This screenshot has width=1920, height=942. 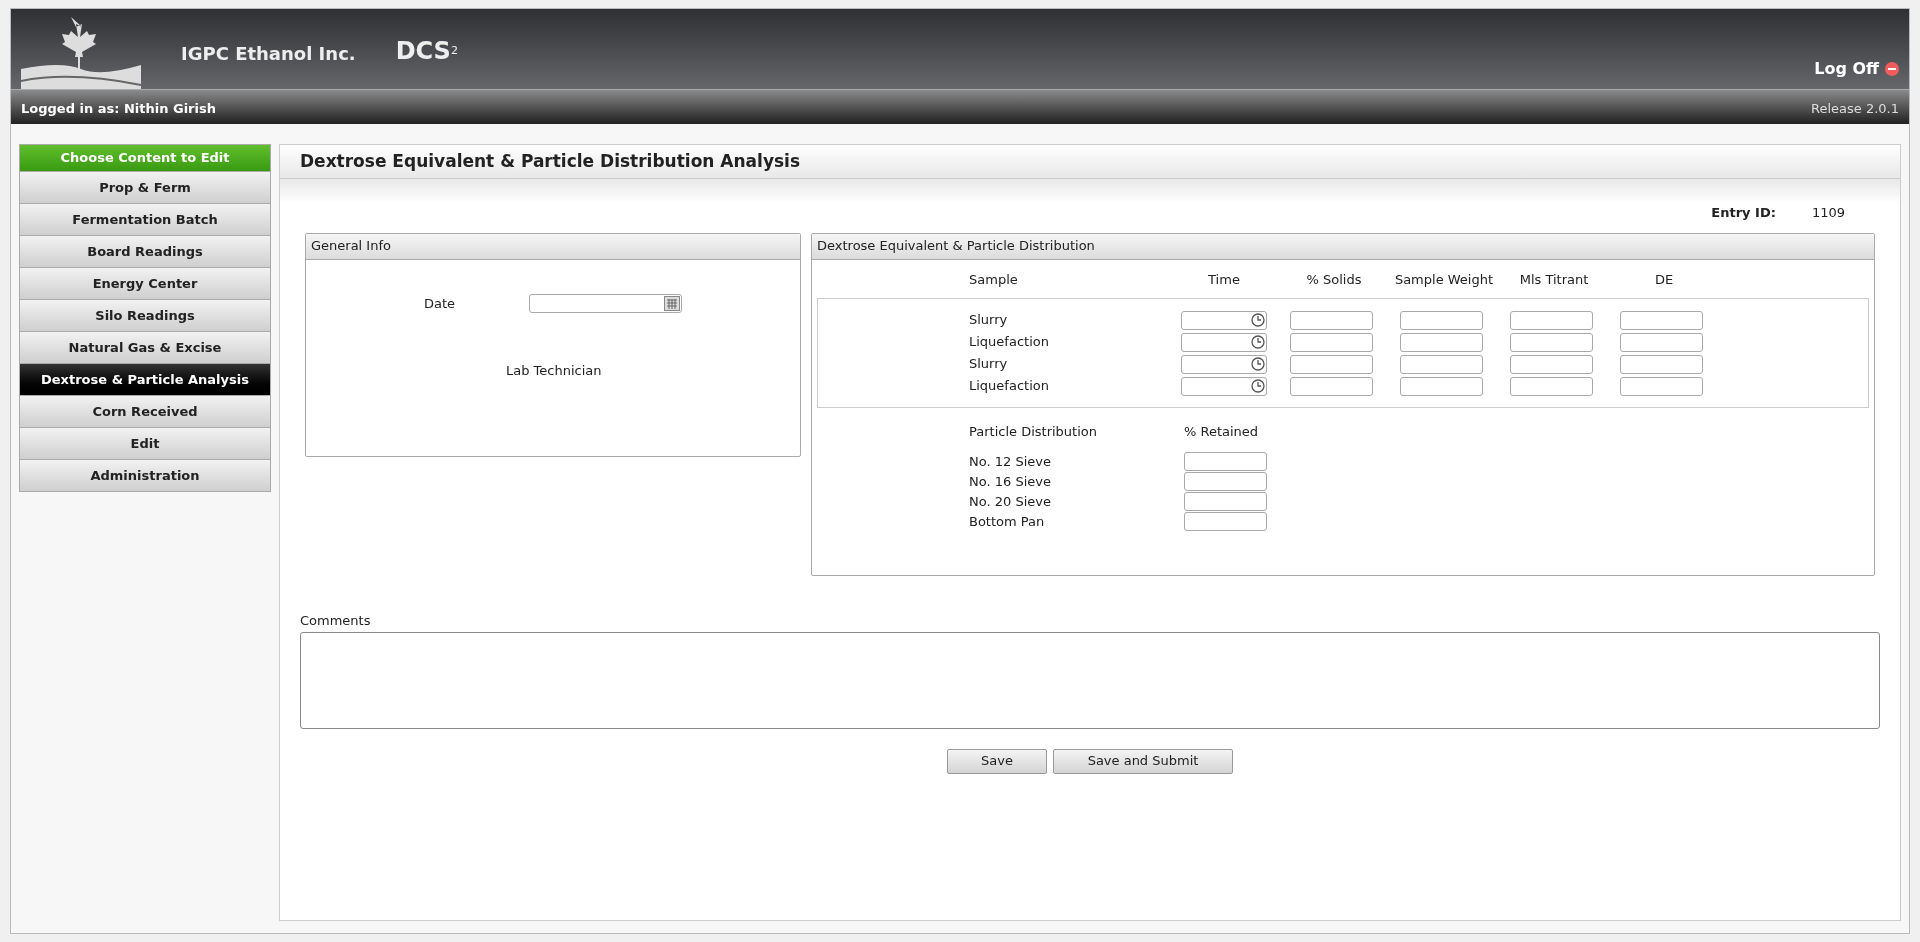 What do you see at coordinates (1743, 213) in the screenshot?
I see `entry-id-label: Entry ID:` at bounding box center [1743, 213].